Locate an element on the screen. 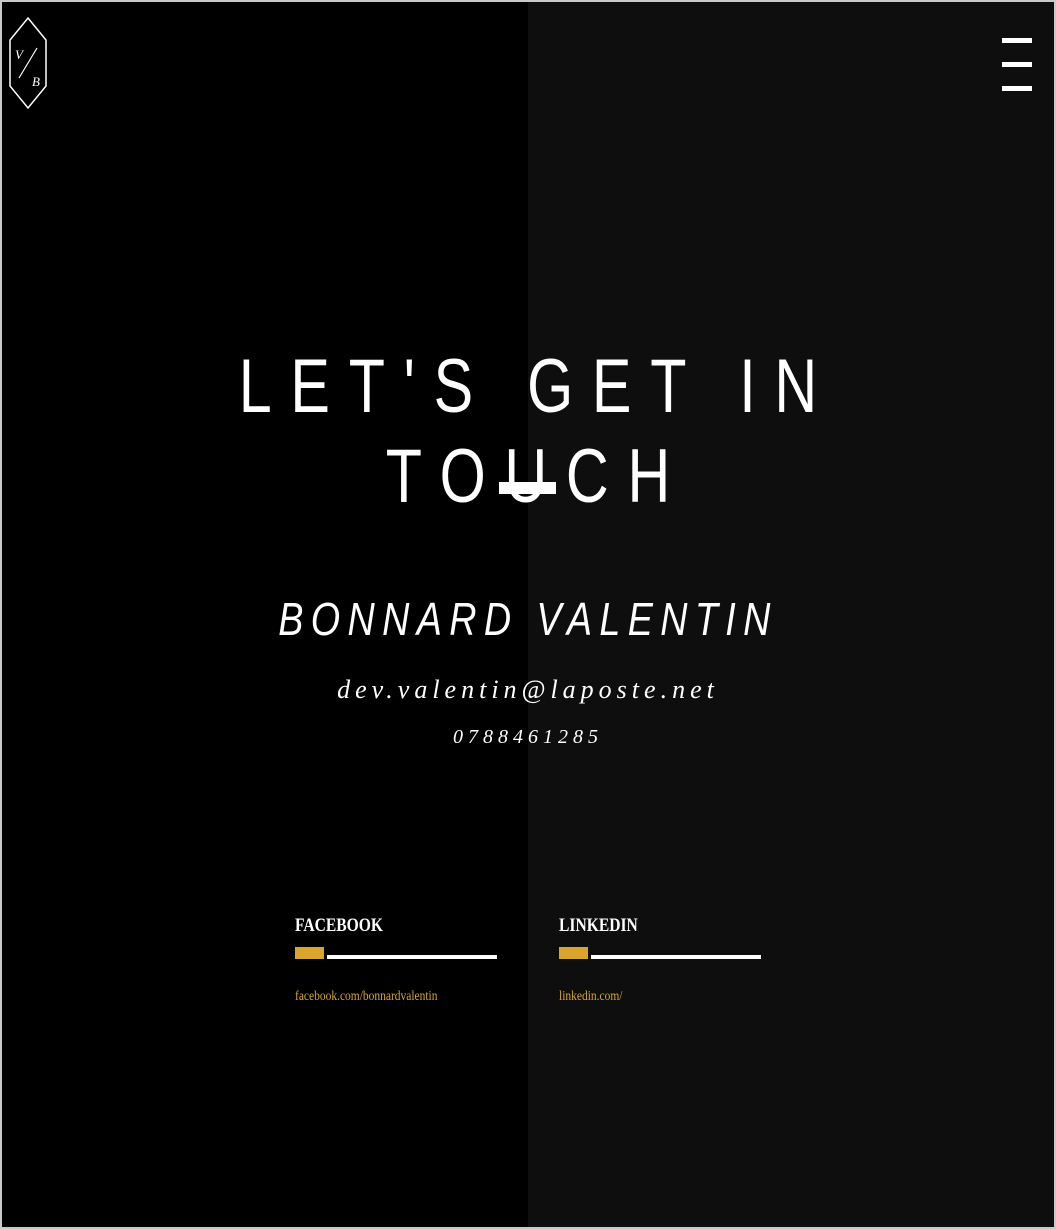 Image resolution: width=1056 pixels, height=1229 pixels. hamburger-menu-icon is located at coordinates (1017, 67).